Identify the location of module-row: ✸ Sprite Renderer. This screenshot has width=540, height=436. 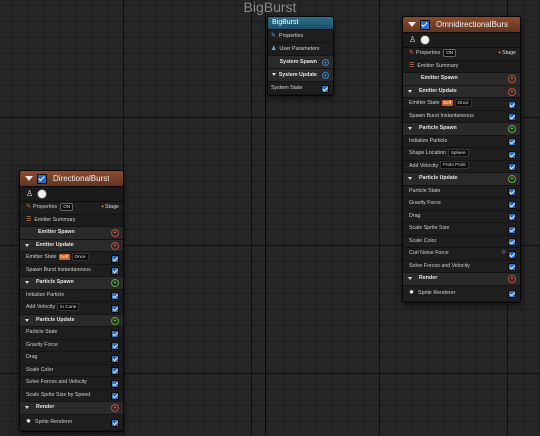
(461, 293).